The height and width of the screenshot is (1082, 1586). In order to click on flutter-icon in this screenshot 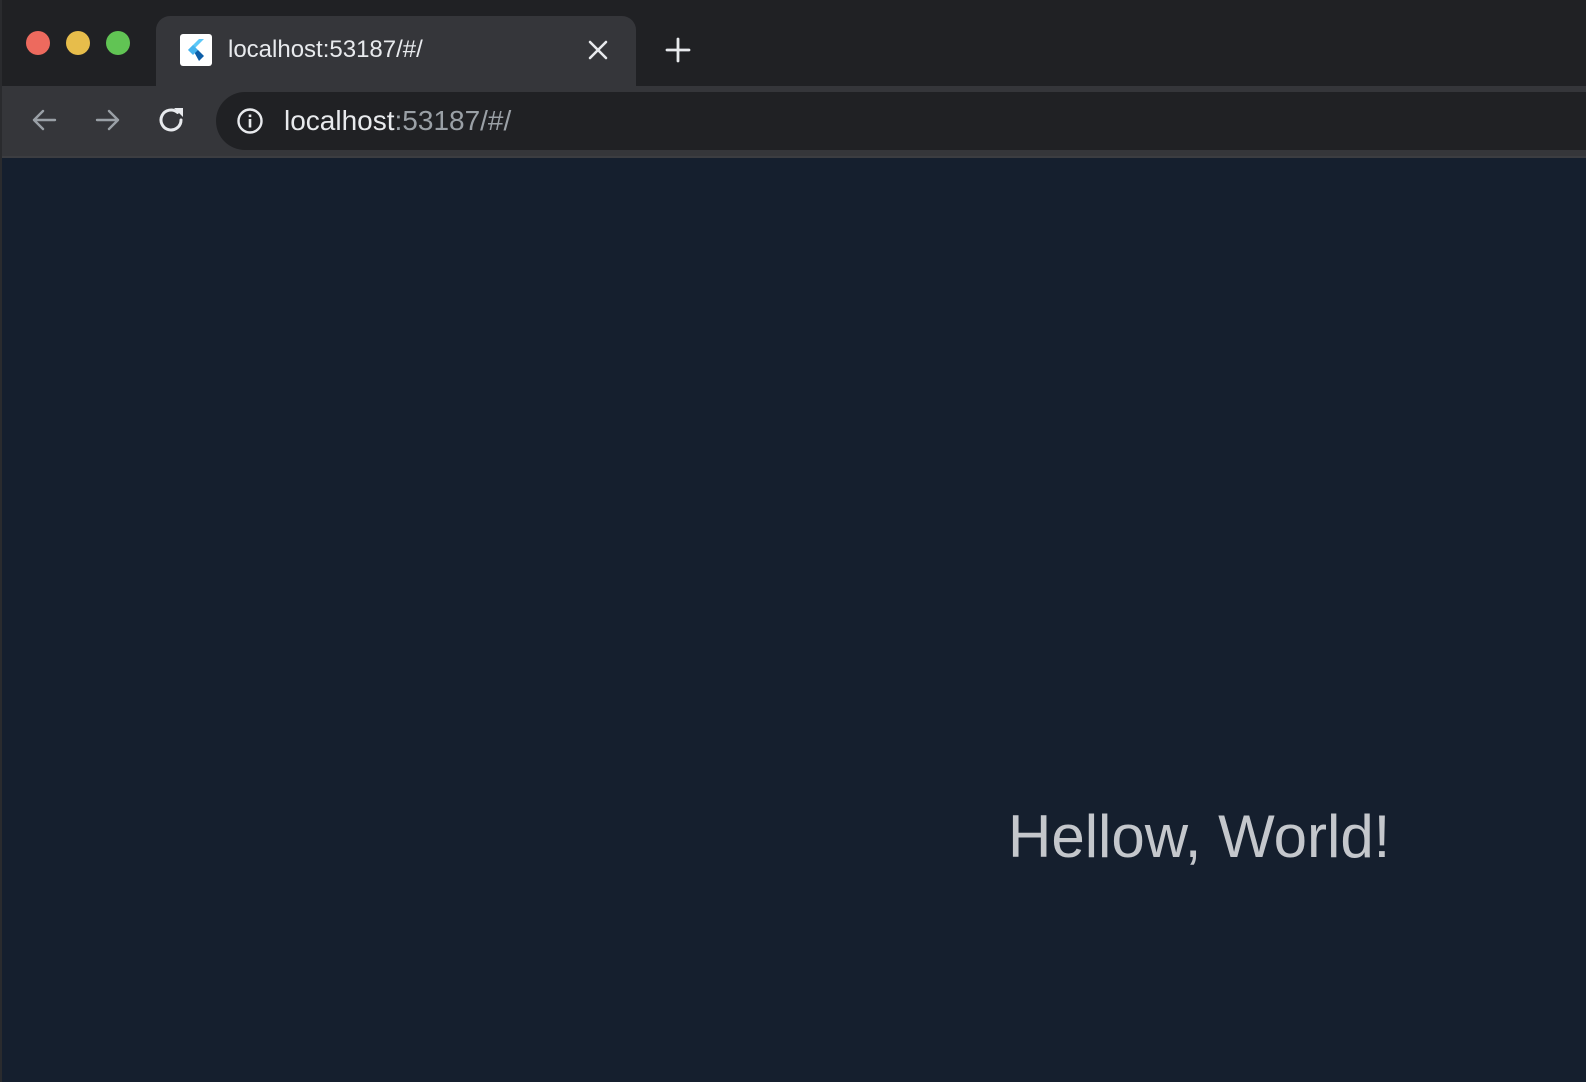, I will do `click(196, 50)`.